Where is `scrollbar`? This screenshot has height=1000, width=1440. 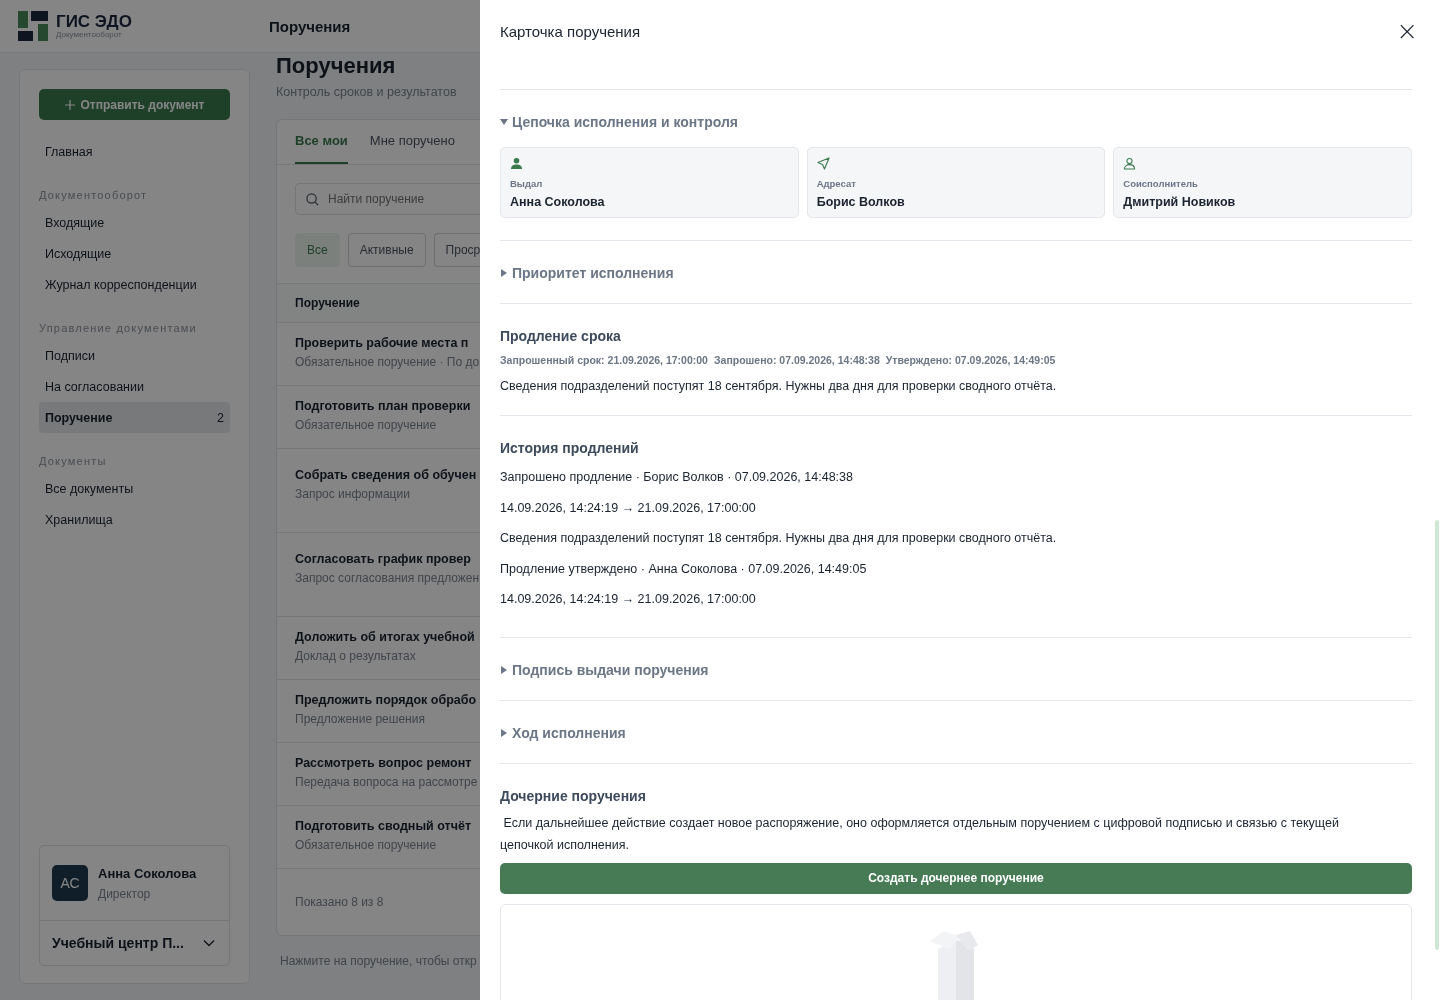
scrollbar is located at coordinates (1437, 735).